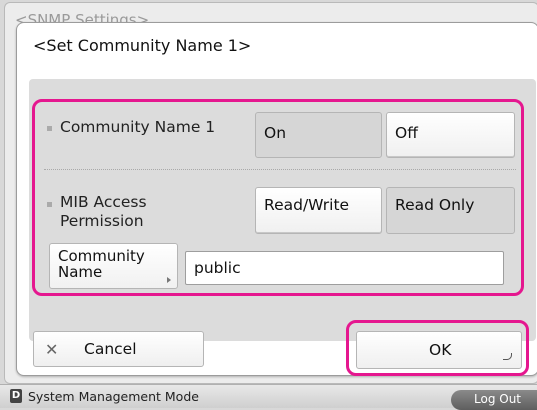  Describe the element at coordinates (113, 396) in the screenshot. I see `system-mode-label: System Management Mode` at that location.